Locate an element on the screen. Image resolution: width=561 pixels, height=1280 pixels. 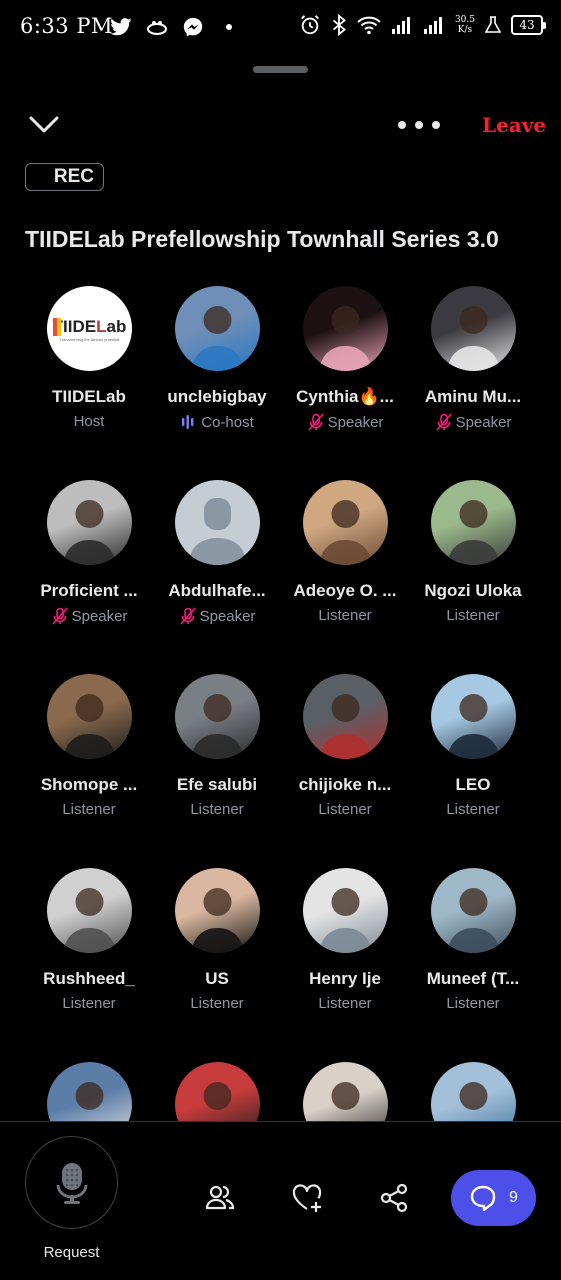
participant-card: Proficient ... Speaker is located at coordinates (89, 552).